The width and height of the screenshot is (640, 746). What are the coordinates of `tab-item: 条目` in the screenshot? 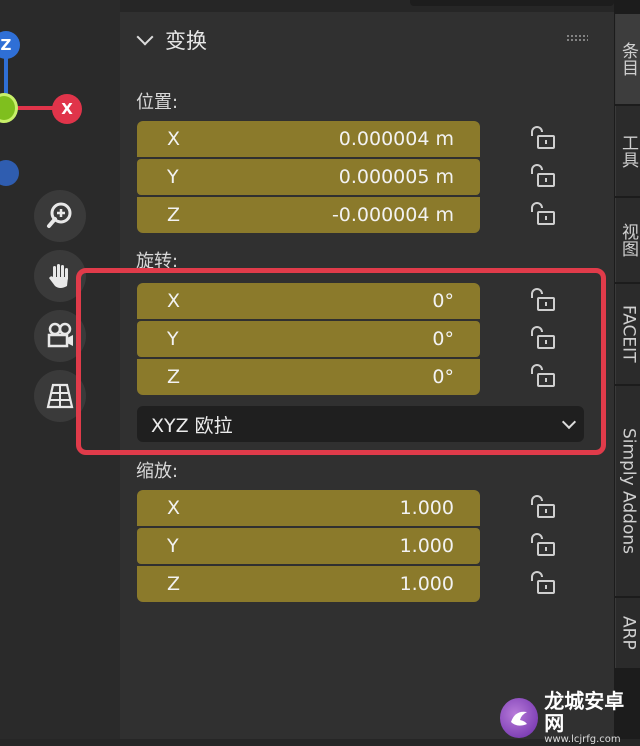 It's located at (627, 59).